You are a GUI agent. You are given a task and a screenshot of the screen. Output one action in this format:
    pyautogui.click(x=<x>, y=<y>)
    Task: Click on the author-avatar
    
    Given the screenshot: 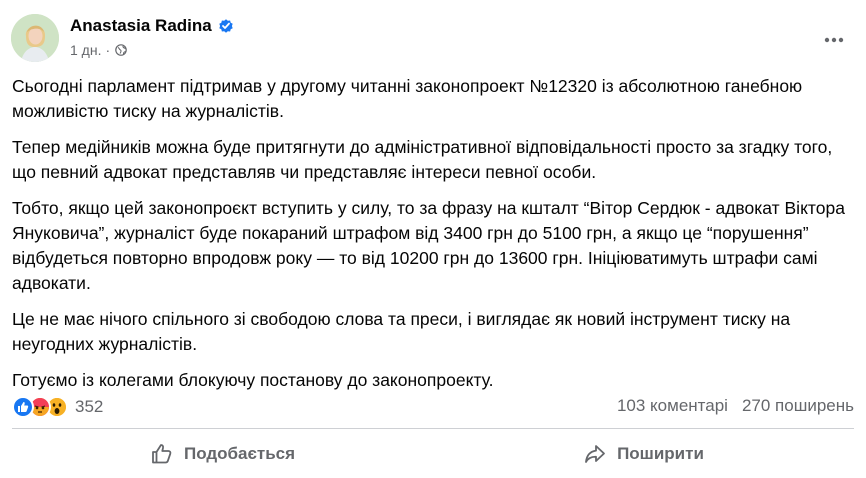 What is the action you would take?
    pyautogui.click(x=35, y=38)
    